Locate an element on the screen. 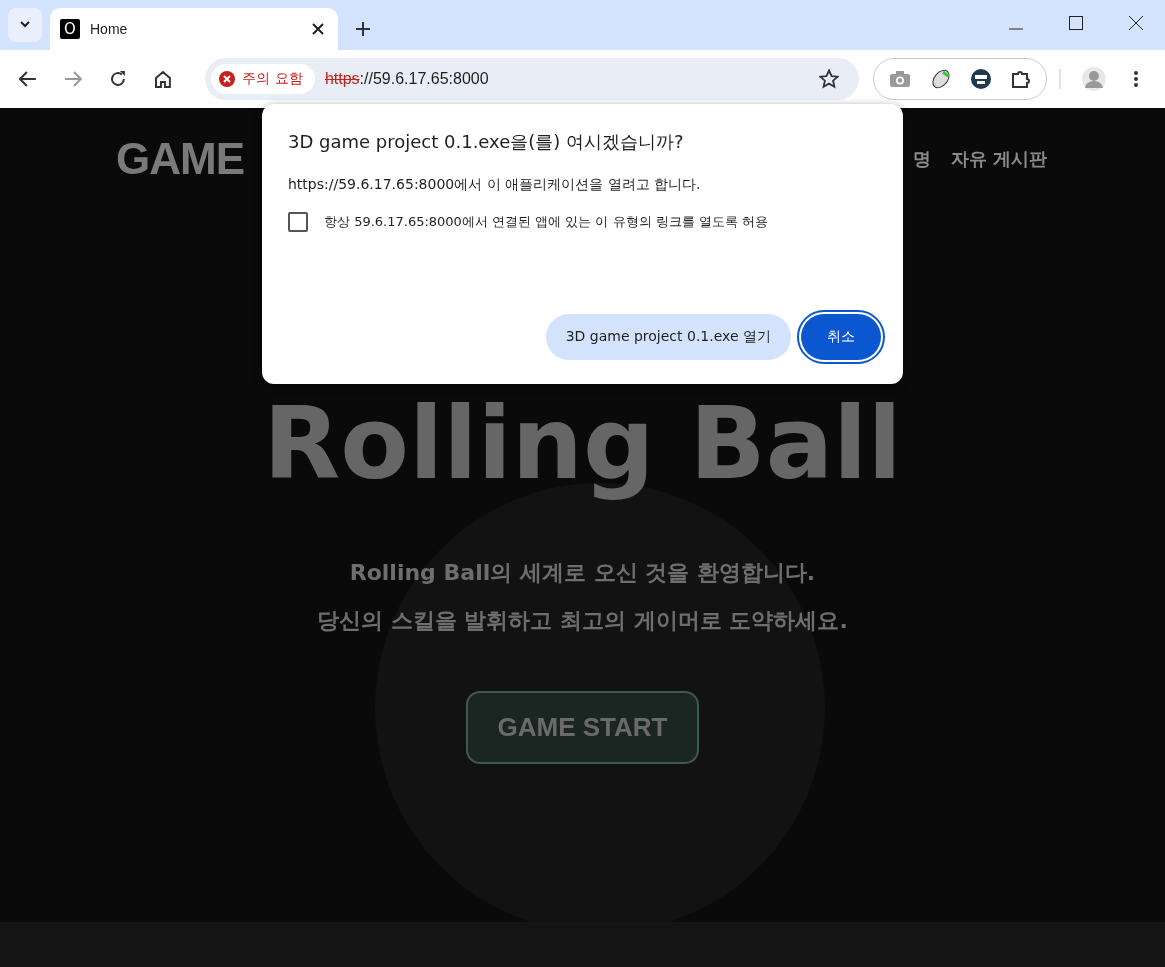 This screenshot has height=967, width=1165. profile-avatar-icon is located at coordinates (1094, 79).